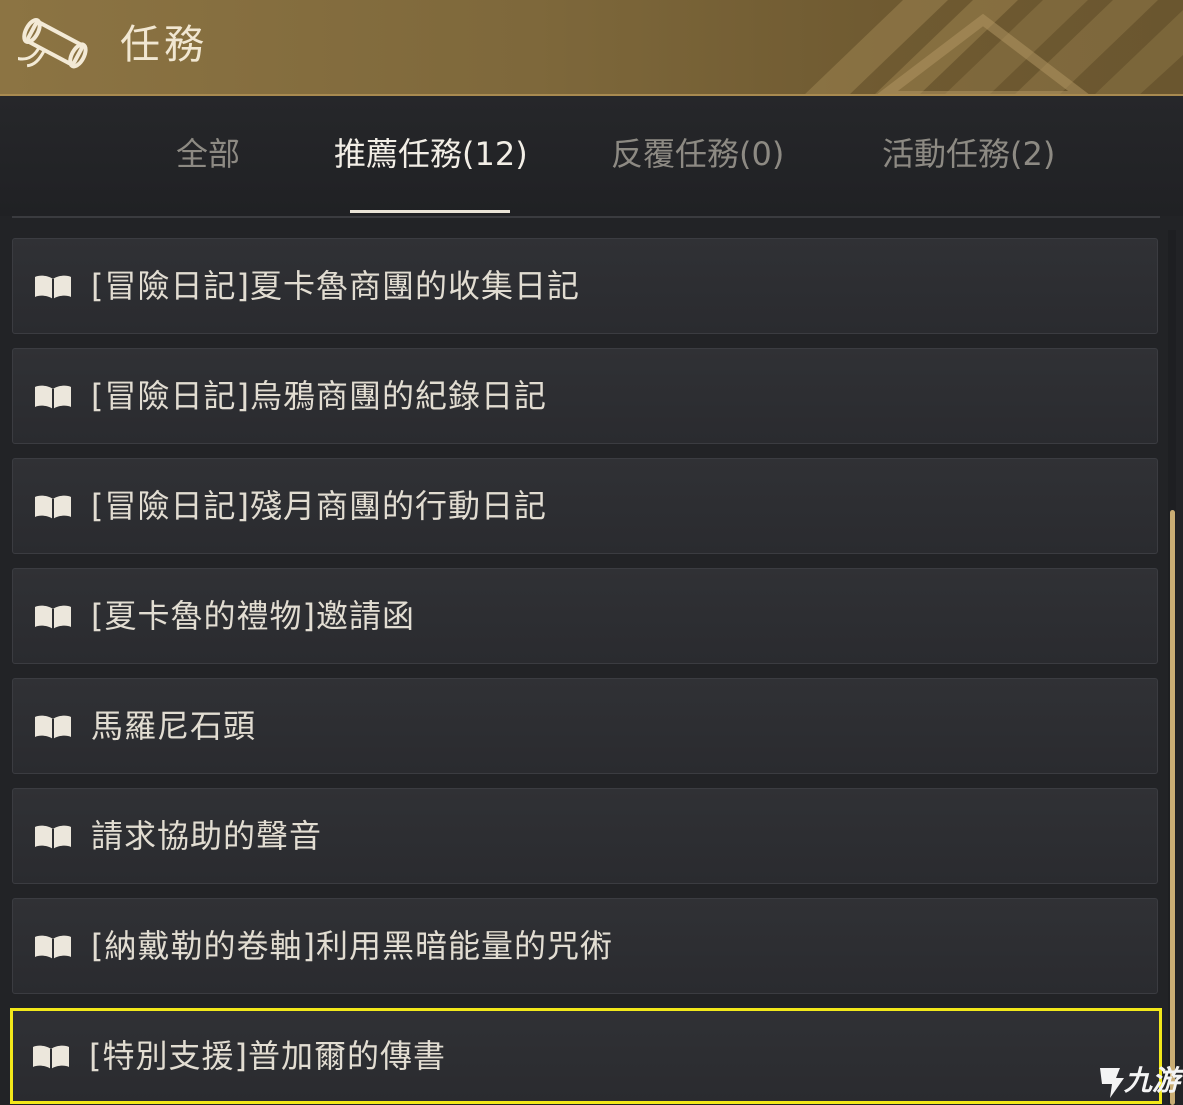  I want to click on active-tab-indicator, so click(430, 211).